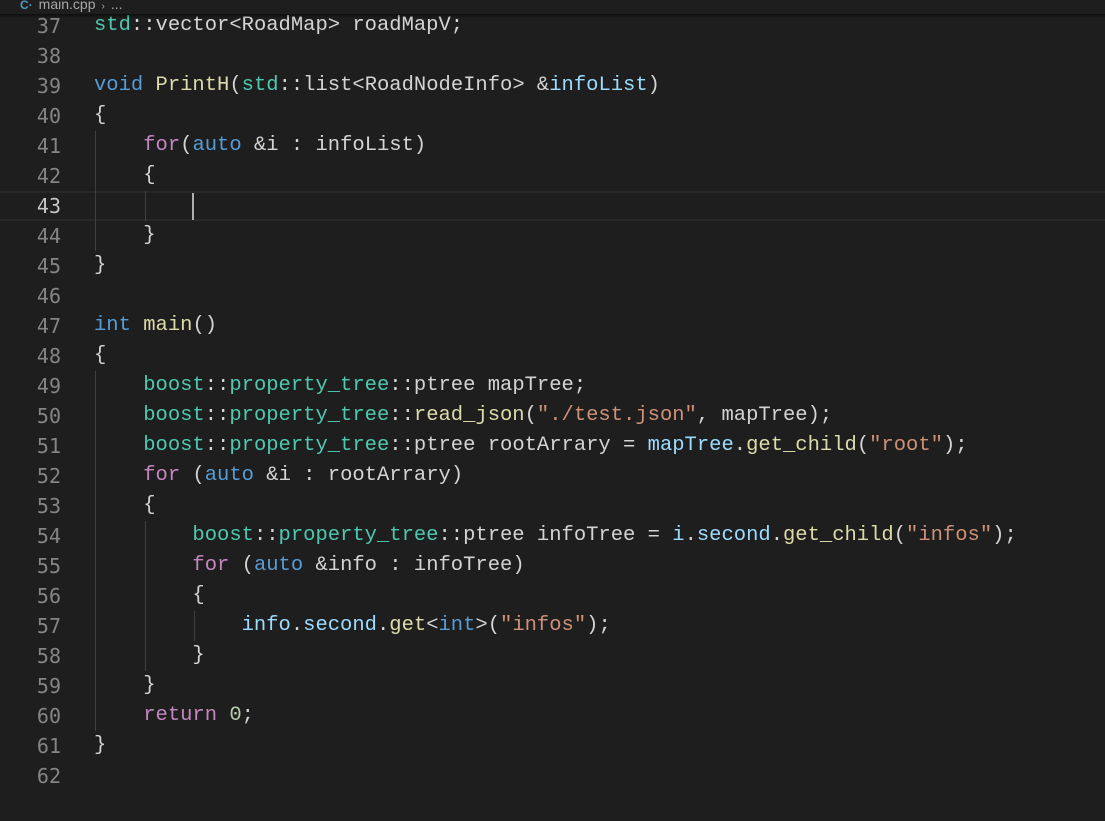 The height and width of the screenshot is (821, 1105). I want to click on line-number: 52, so click(48, 476).